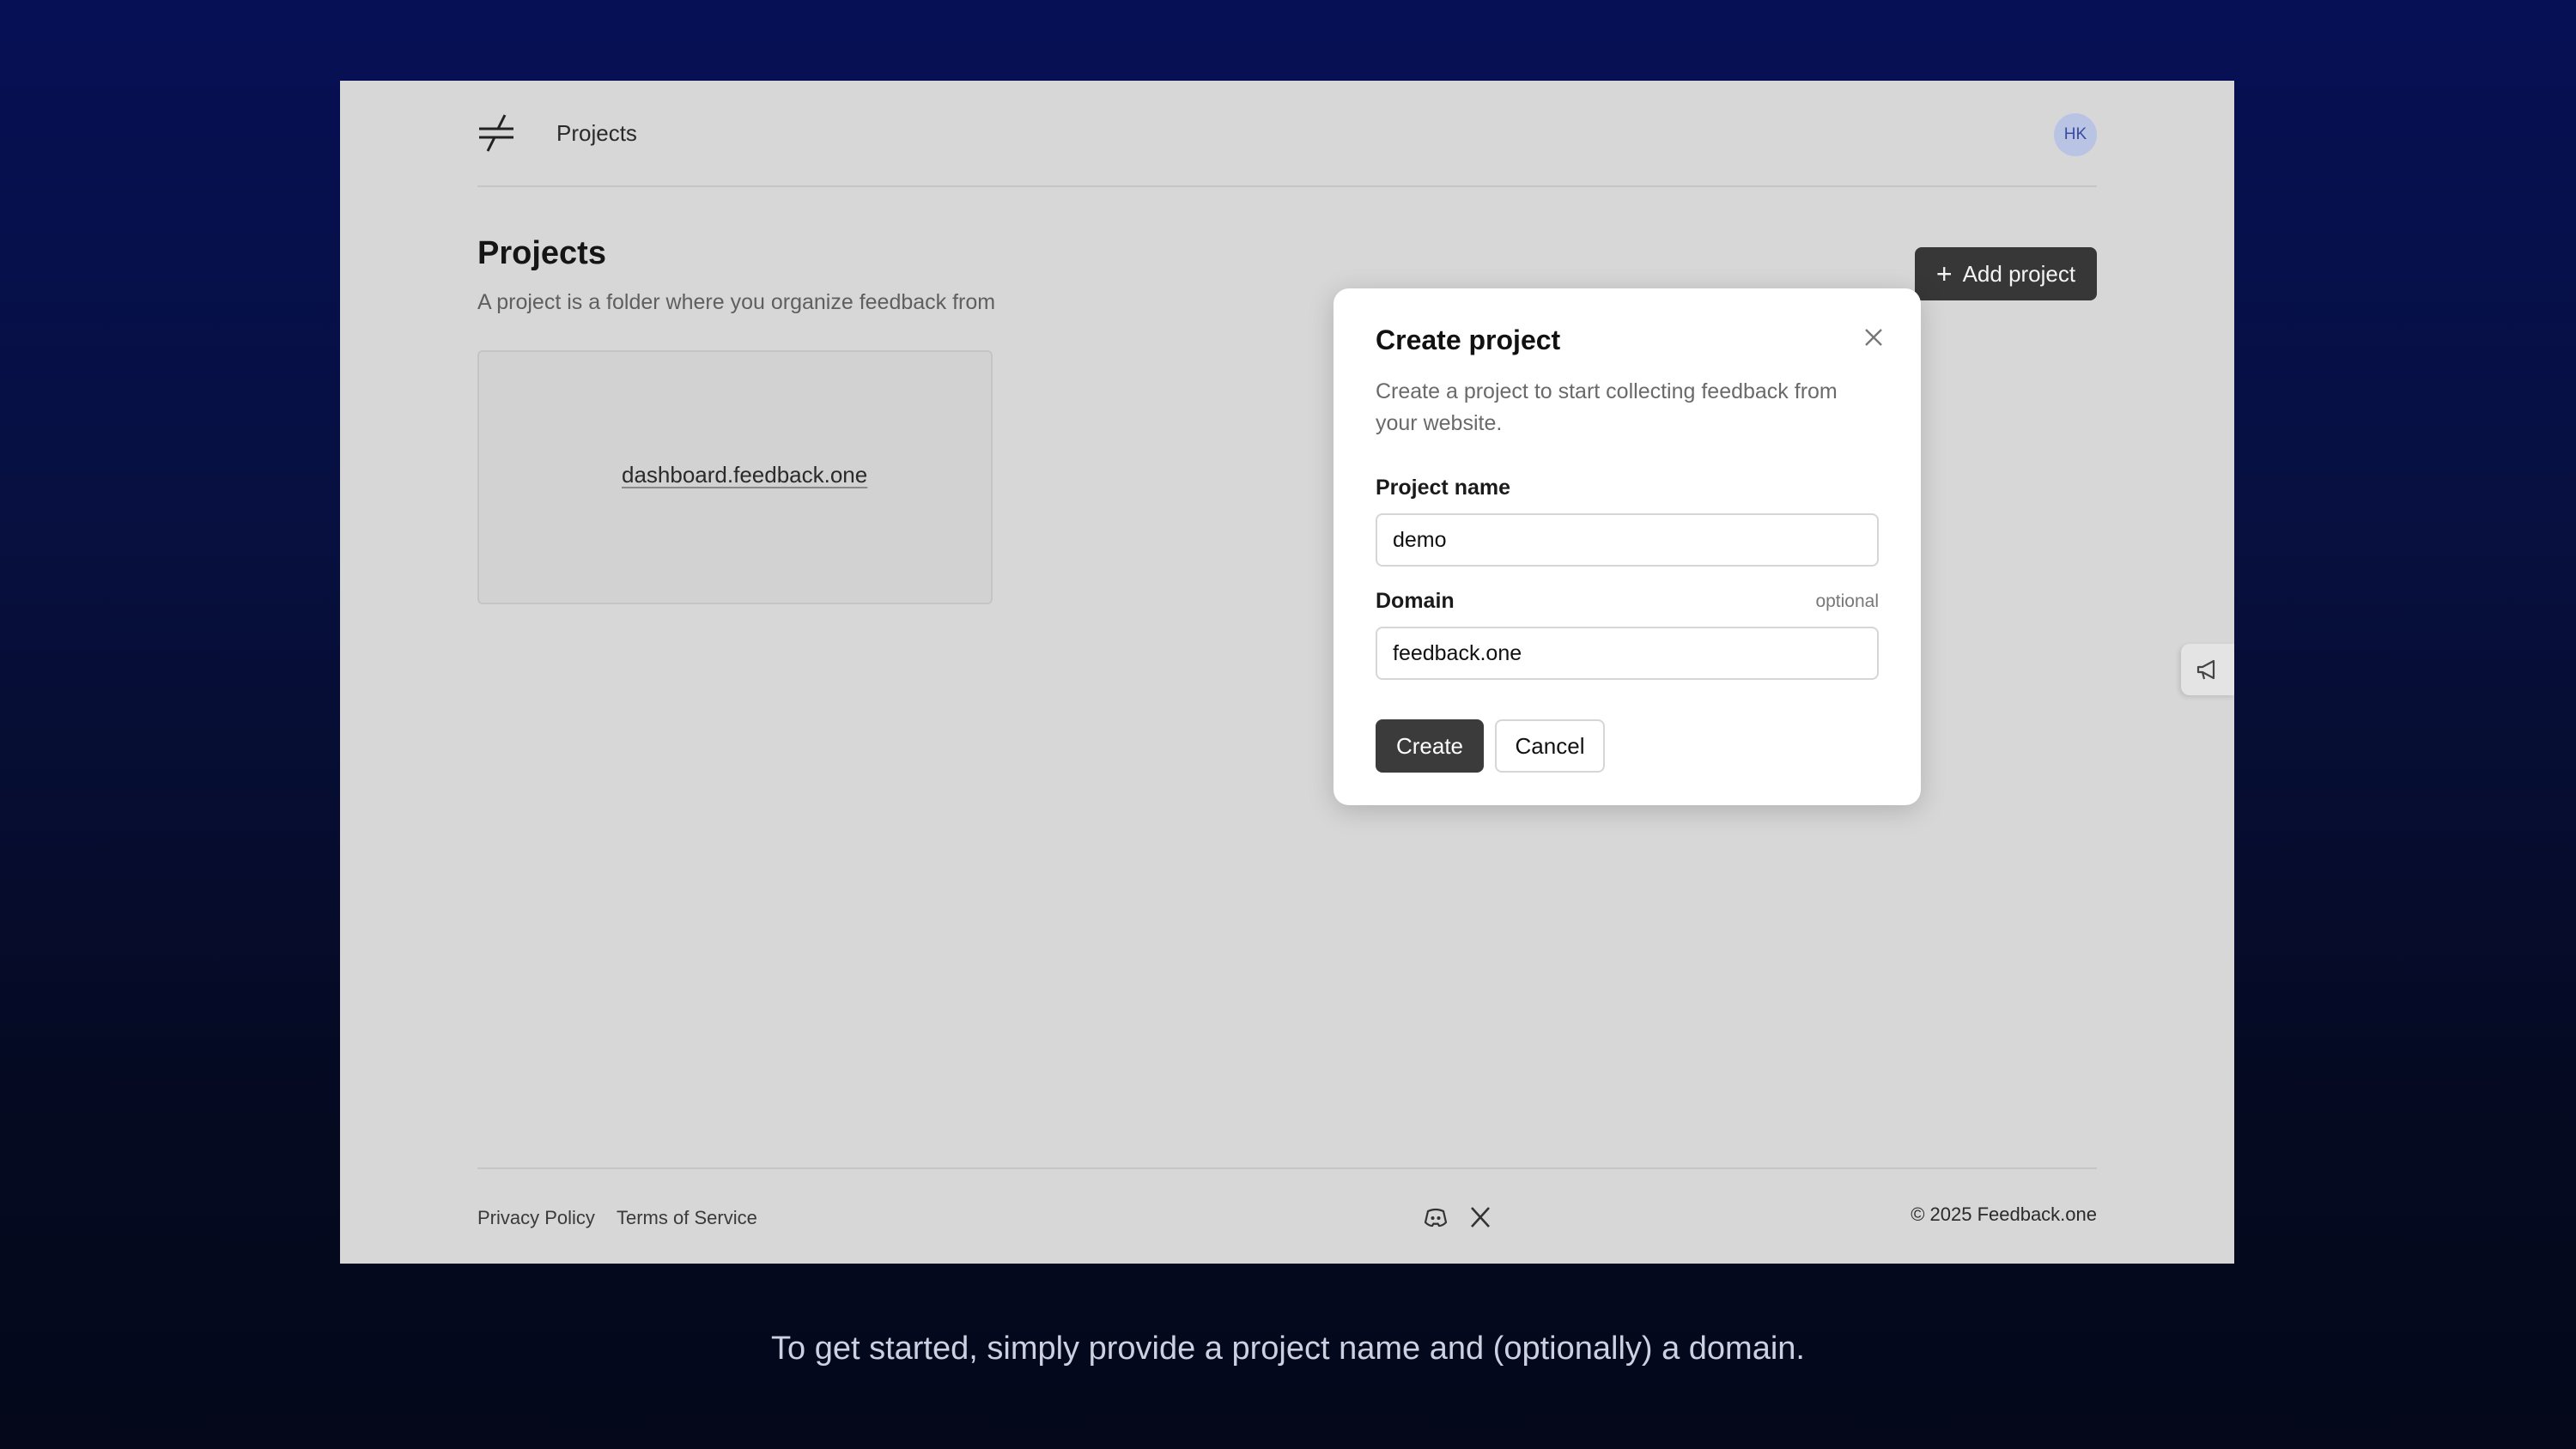 Image resolution: width=2576 pixels, height=1449 pixels. I want to click on project-card: dashboard.feedback.one, so click(735, 477).